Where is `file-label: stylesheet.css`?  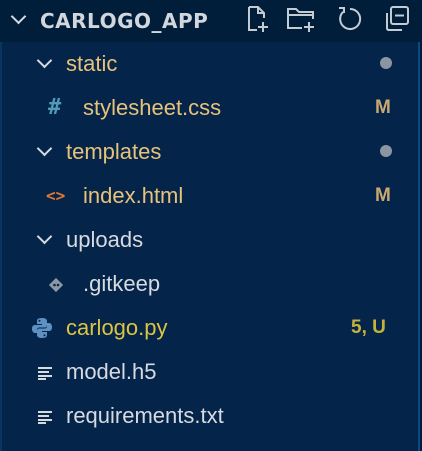
file-label: stylesheet.css is located at coordinates (152, 107).